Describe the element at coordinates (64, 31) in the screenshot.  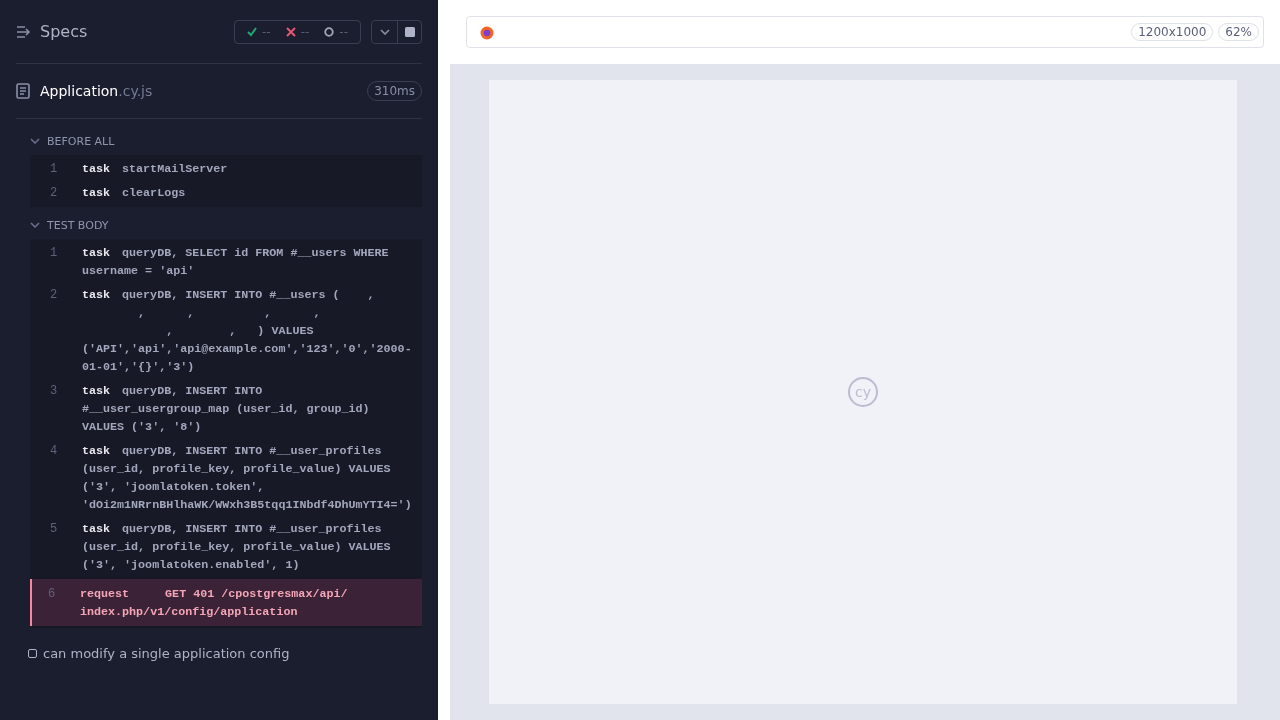
I see `specs-title: Specs` at that location.